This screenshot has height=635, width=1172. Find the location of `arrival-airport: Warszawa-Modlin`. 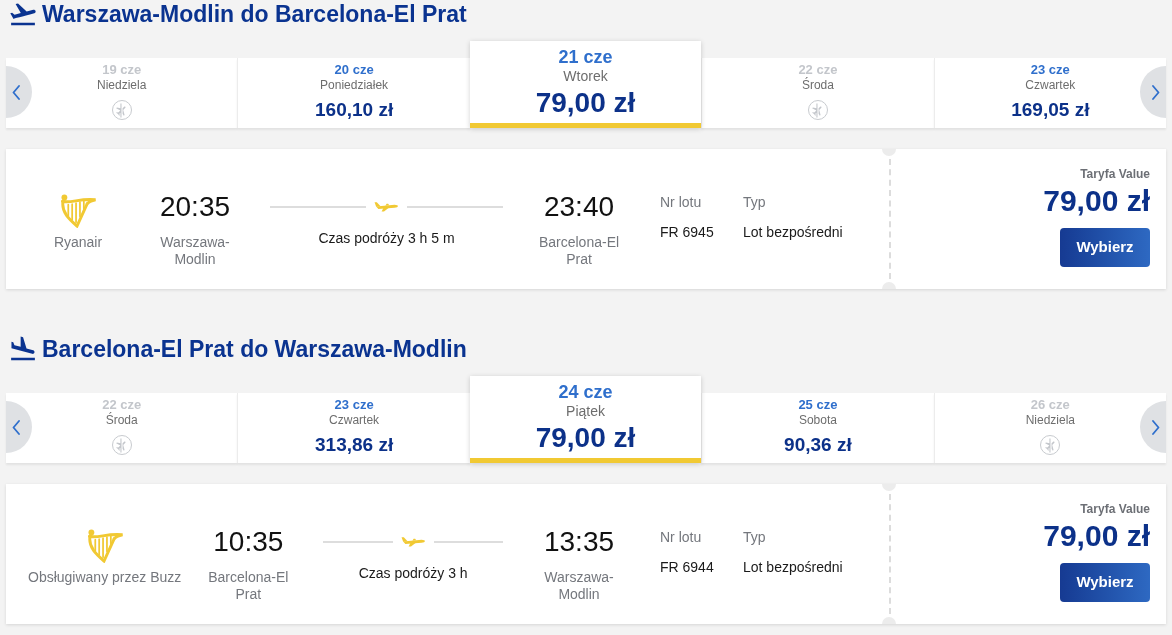

arrival-airport: Warszawa-Modlin is located at coordinates (579, 586).